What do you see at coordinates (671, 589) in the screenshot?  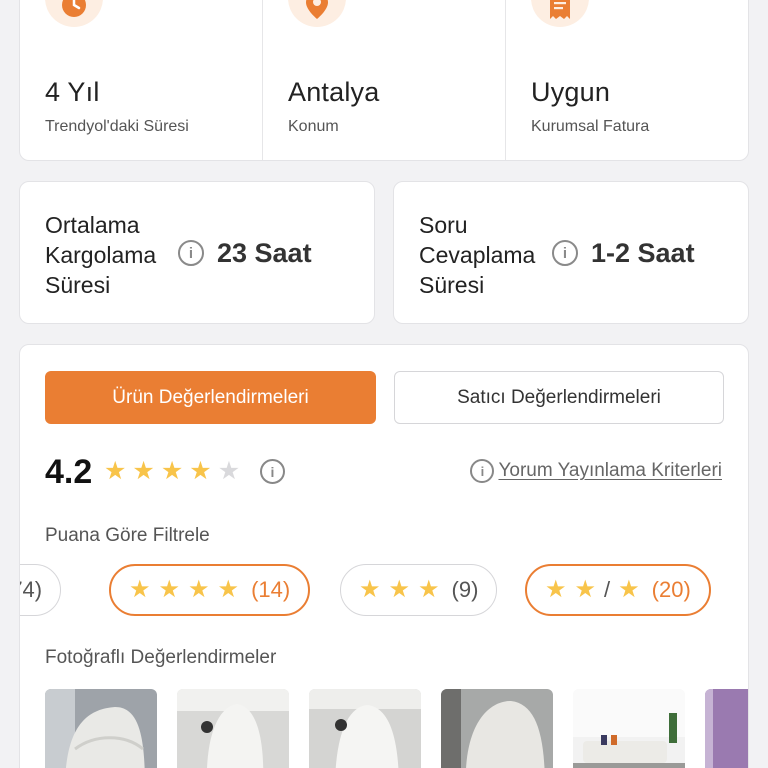 I see `filter-count: (20)` at bounding box center [671, 589].